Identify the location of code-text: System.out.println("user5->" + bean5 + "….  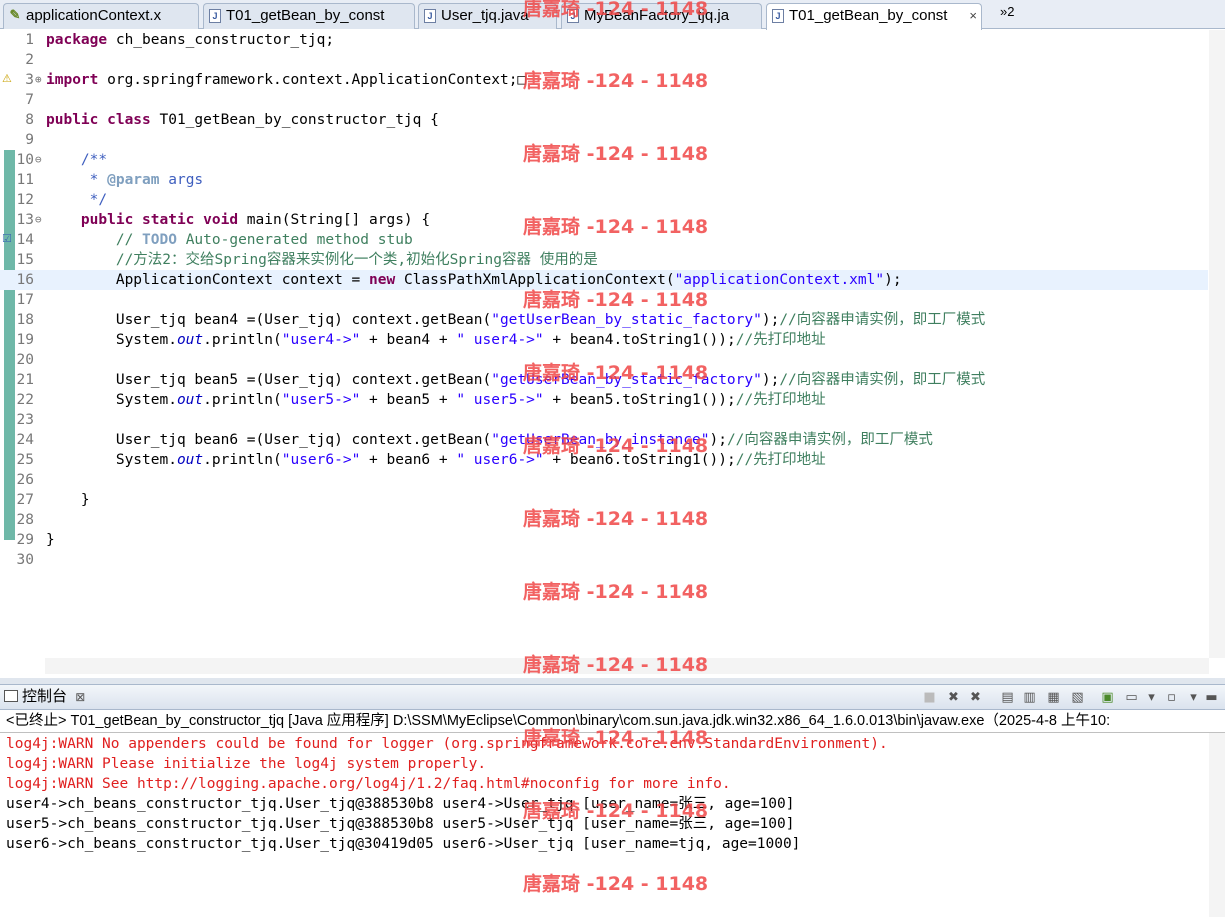
(436, 400).